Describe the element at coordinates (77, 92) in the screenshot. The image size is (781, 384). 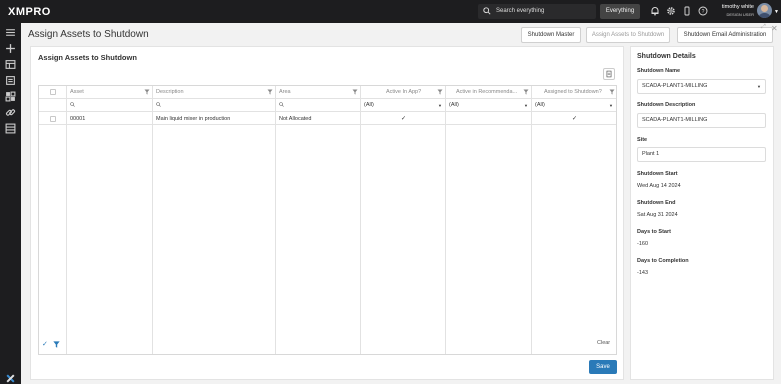
I see `header-asset: Asset` at that location.